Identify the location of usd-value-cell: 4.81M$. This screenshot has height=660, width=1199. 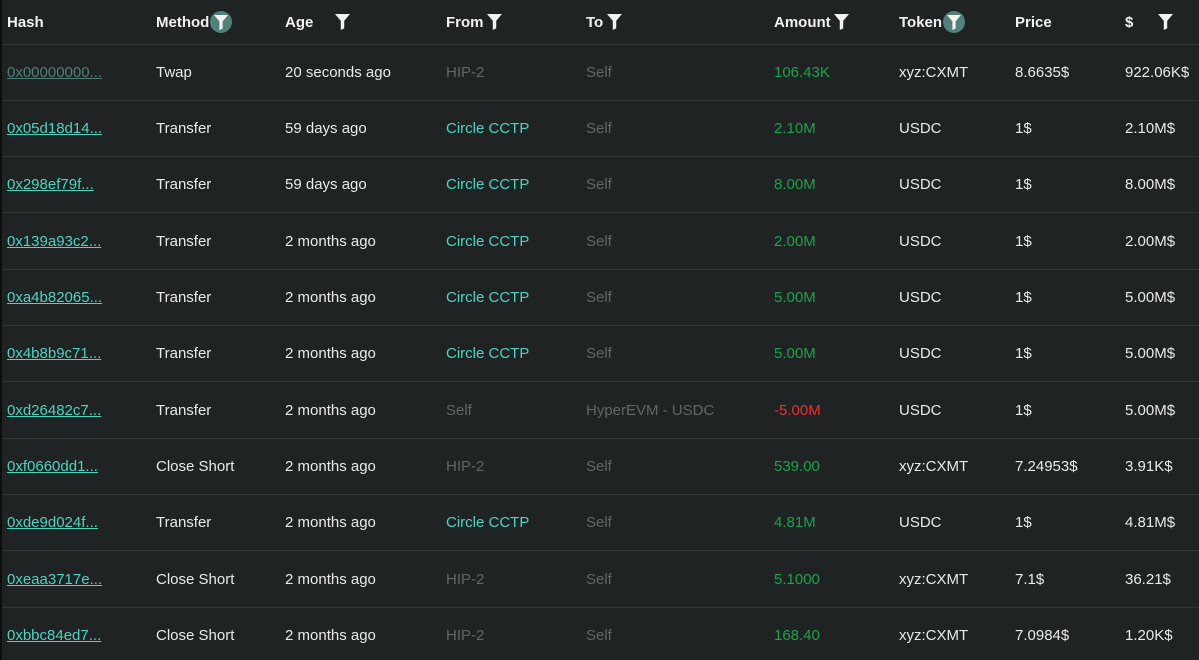
(1150, 522).